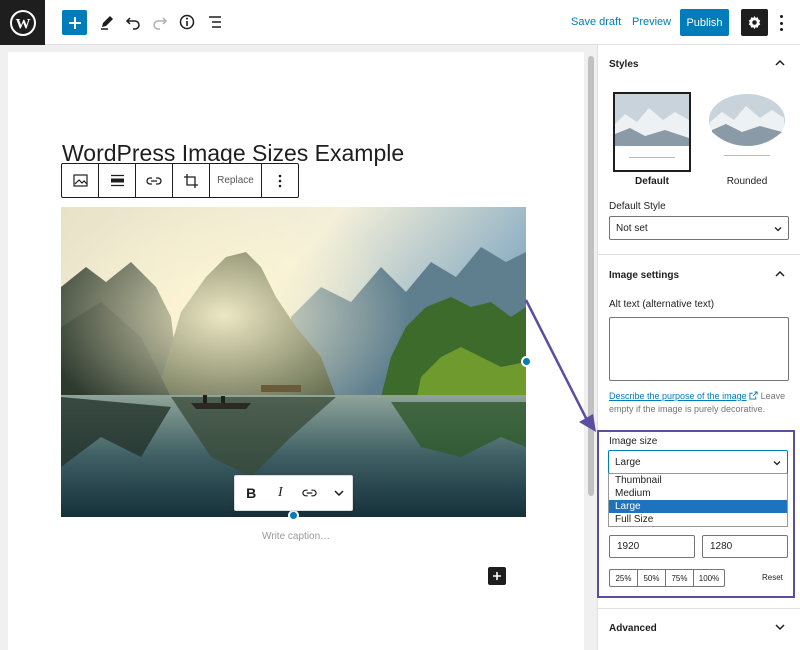 The image size is (800, 650). Describe the element at coordinates (778, 229) in the screenshot. I see `chevron-down-icon` at that location.